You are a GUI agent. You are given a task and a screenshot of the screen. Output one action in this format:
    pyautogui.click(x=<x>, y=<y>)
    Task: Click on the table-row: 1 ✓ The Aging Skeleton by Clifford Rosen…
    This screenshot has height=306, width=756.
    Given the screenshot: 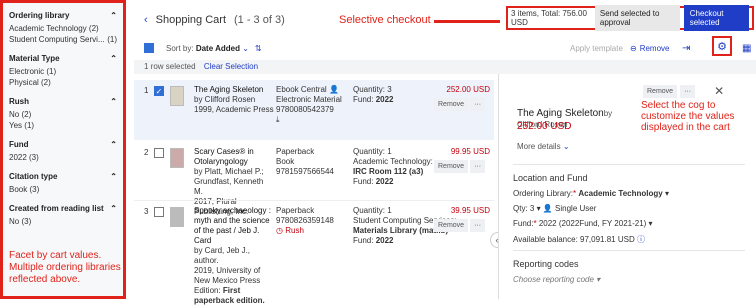 What is the action you would take?
    pyautogui.click(x=314, y=110)
    